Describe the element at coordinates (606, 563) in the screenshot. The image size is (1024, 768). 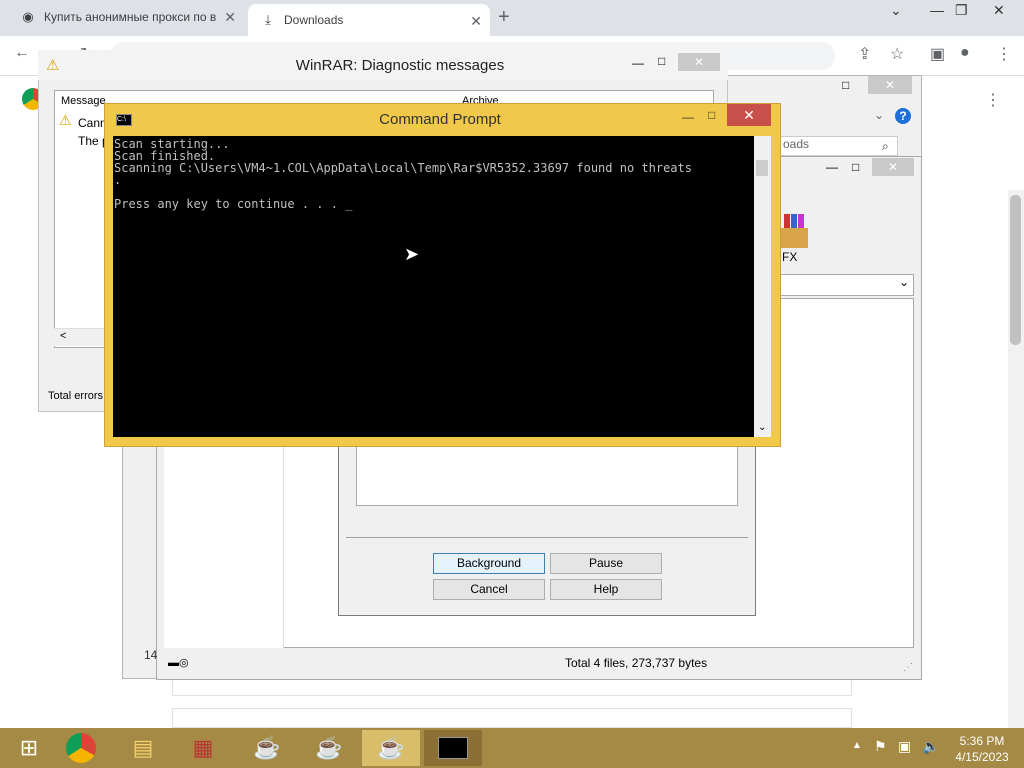
I see `pause-button: Pause` at that location.